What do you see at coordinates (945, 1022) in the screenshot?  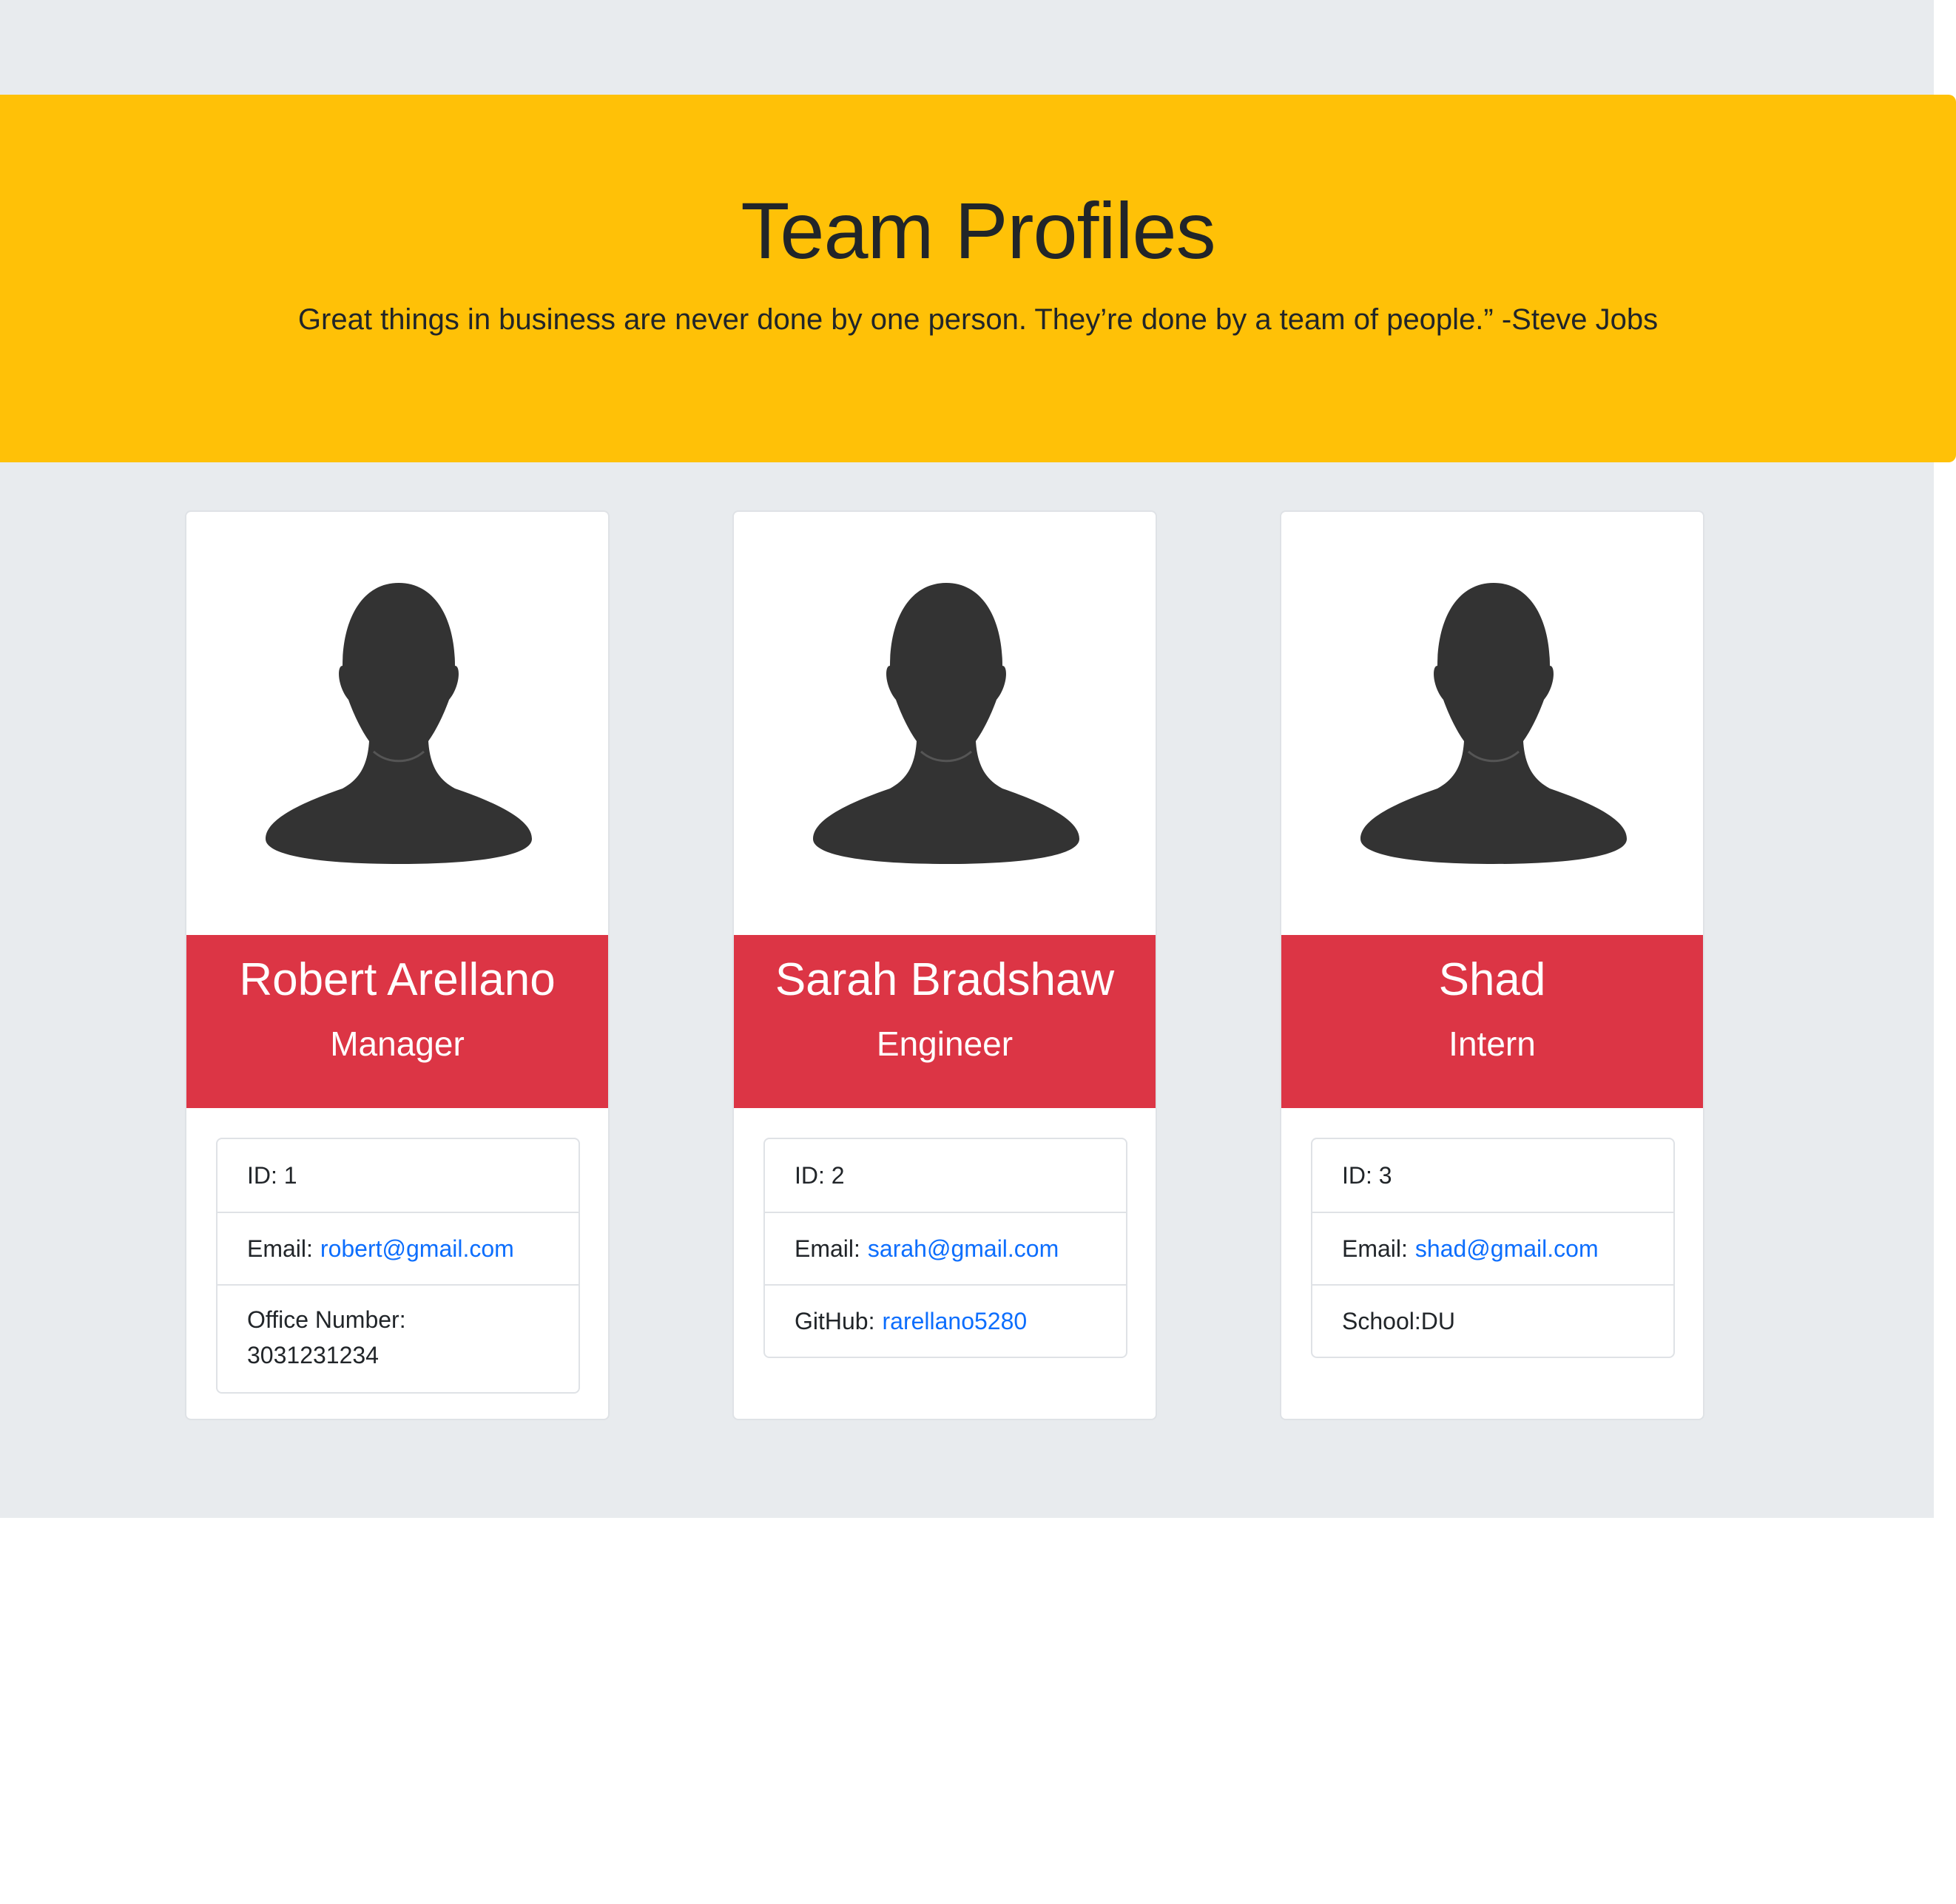 I see `card-header: Sarah Bradshaw Engineer` at bounding box center [945, 1022].